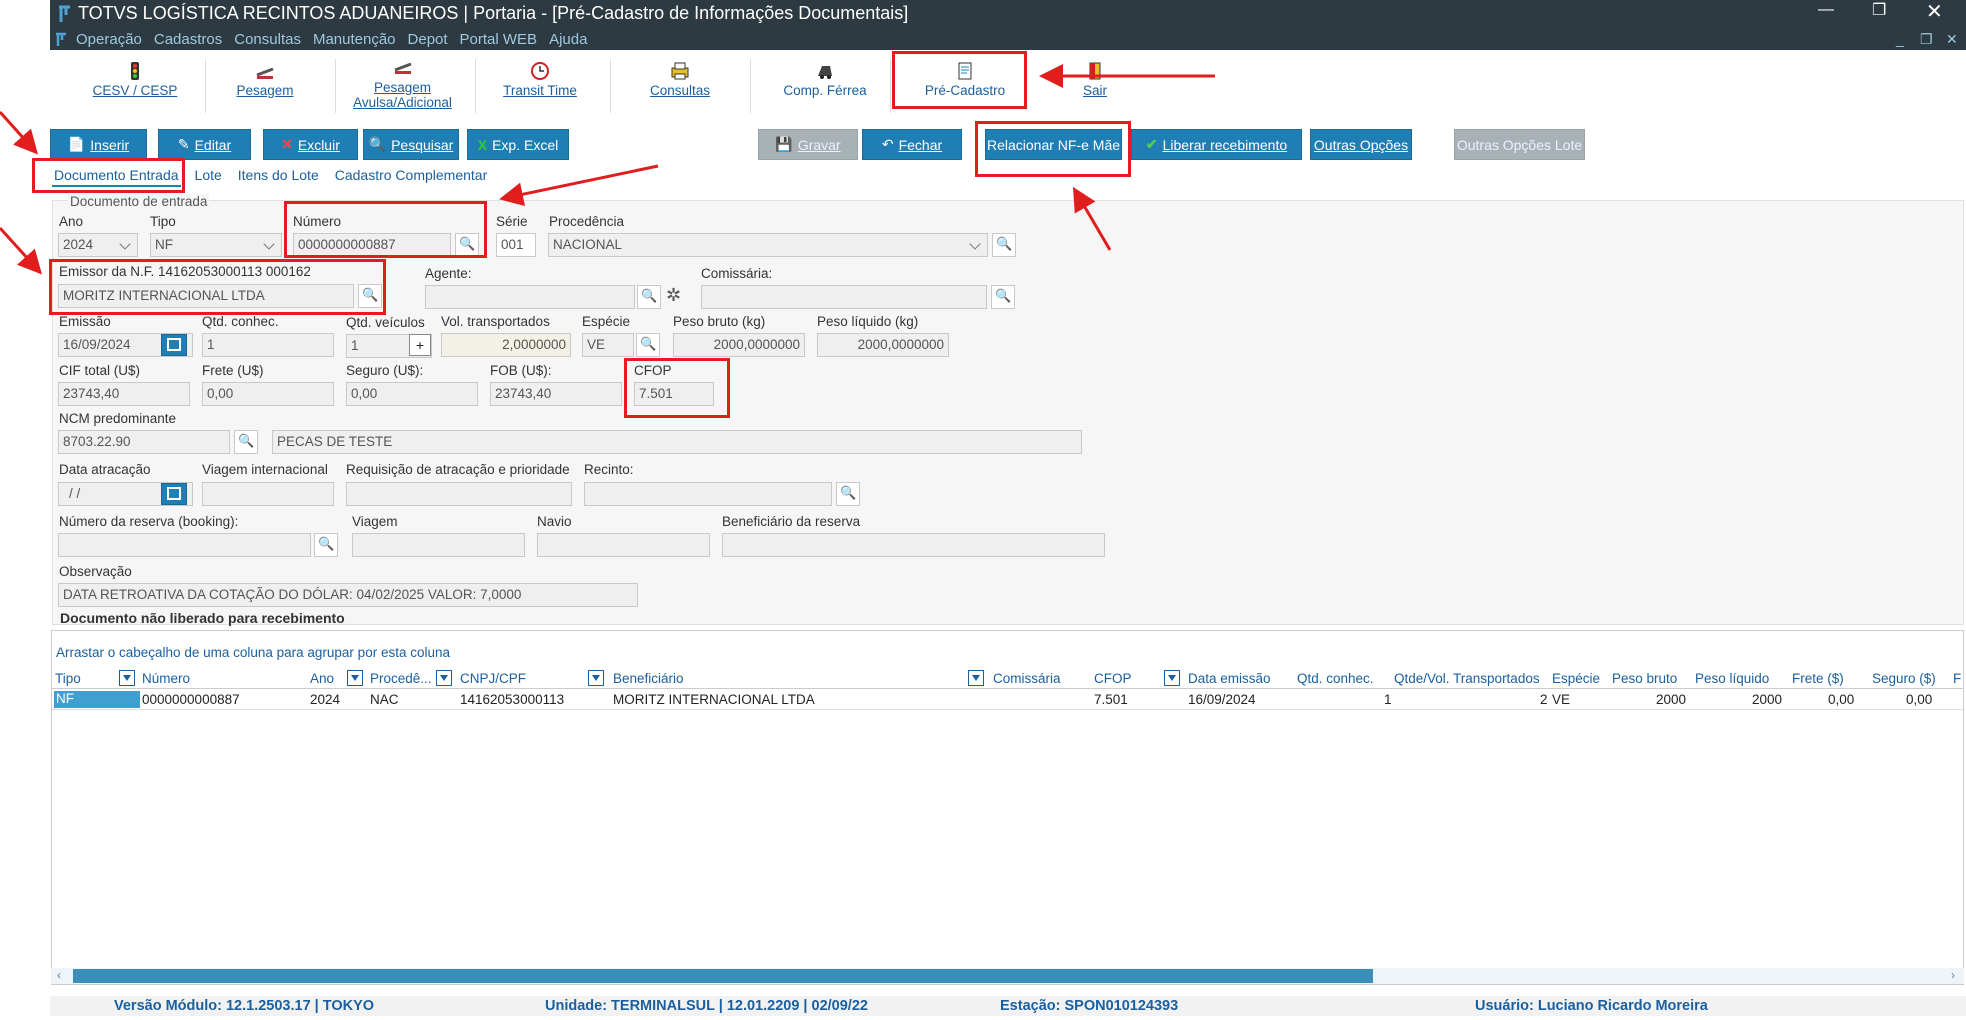 This screenshot has width=1966, height=1020. I want to click on toolbar-cesv-cesp: CESV / CESP, so click(135, 84).